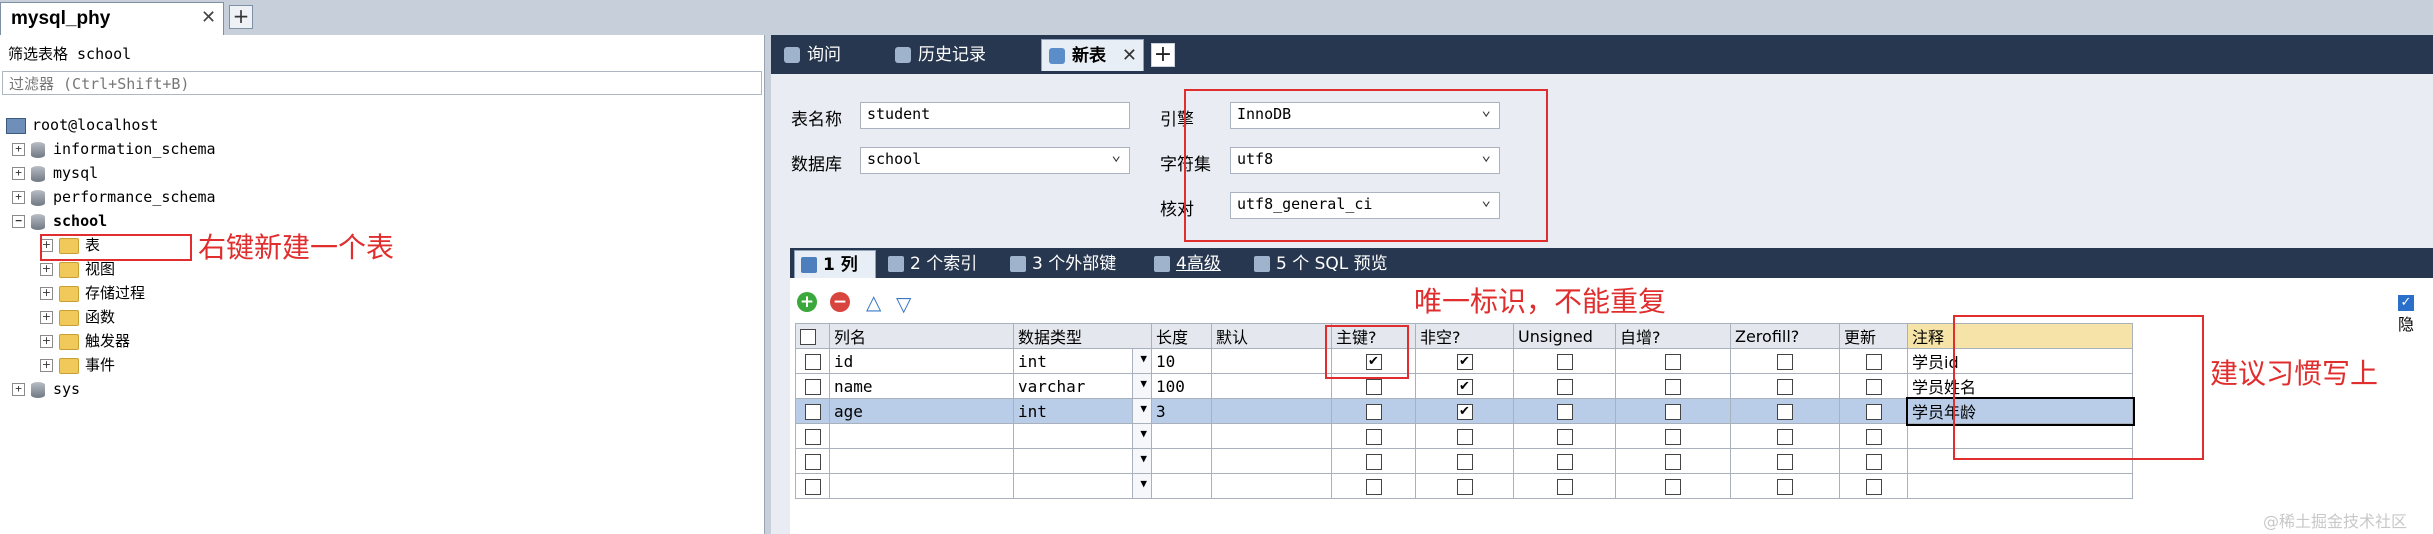 This screenshot has height=534, width=2433. I want to click on checkbox-icon: ✔, so click(1464, 387).